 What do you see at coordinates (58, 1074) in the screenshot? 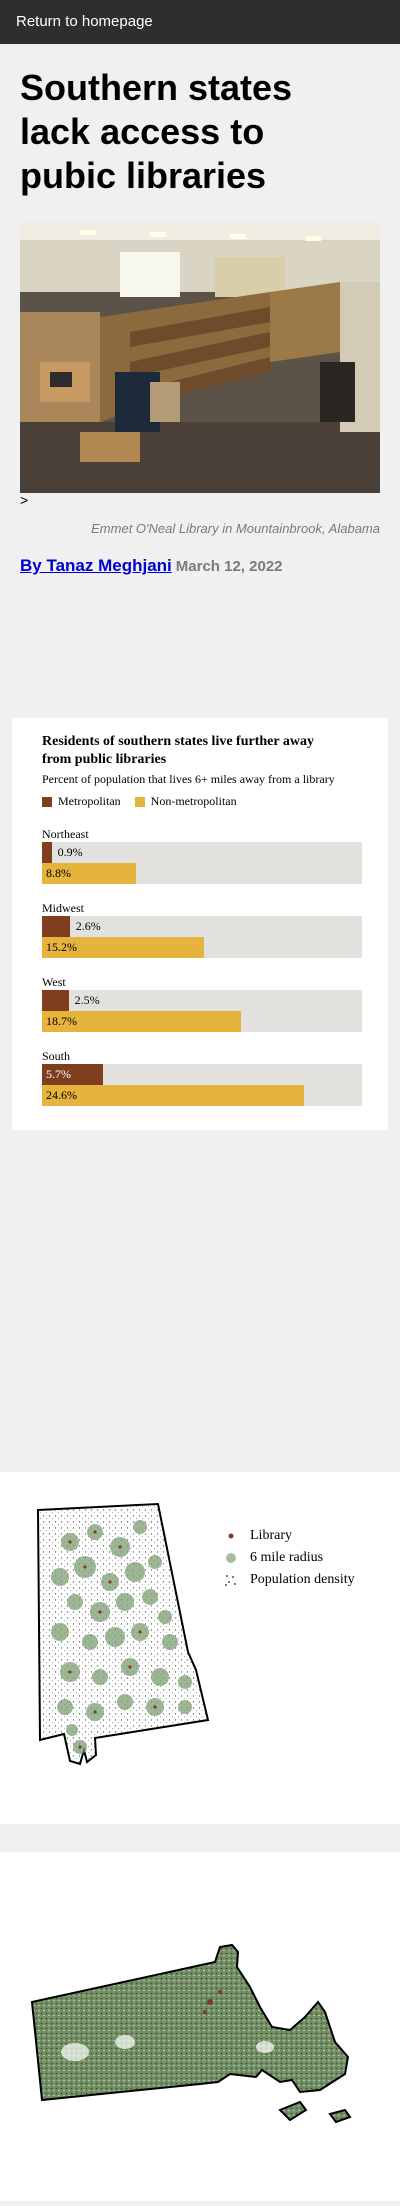
I see `label-metro-south: 5.7%` at bounding box center [58, 1074].